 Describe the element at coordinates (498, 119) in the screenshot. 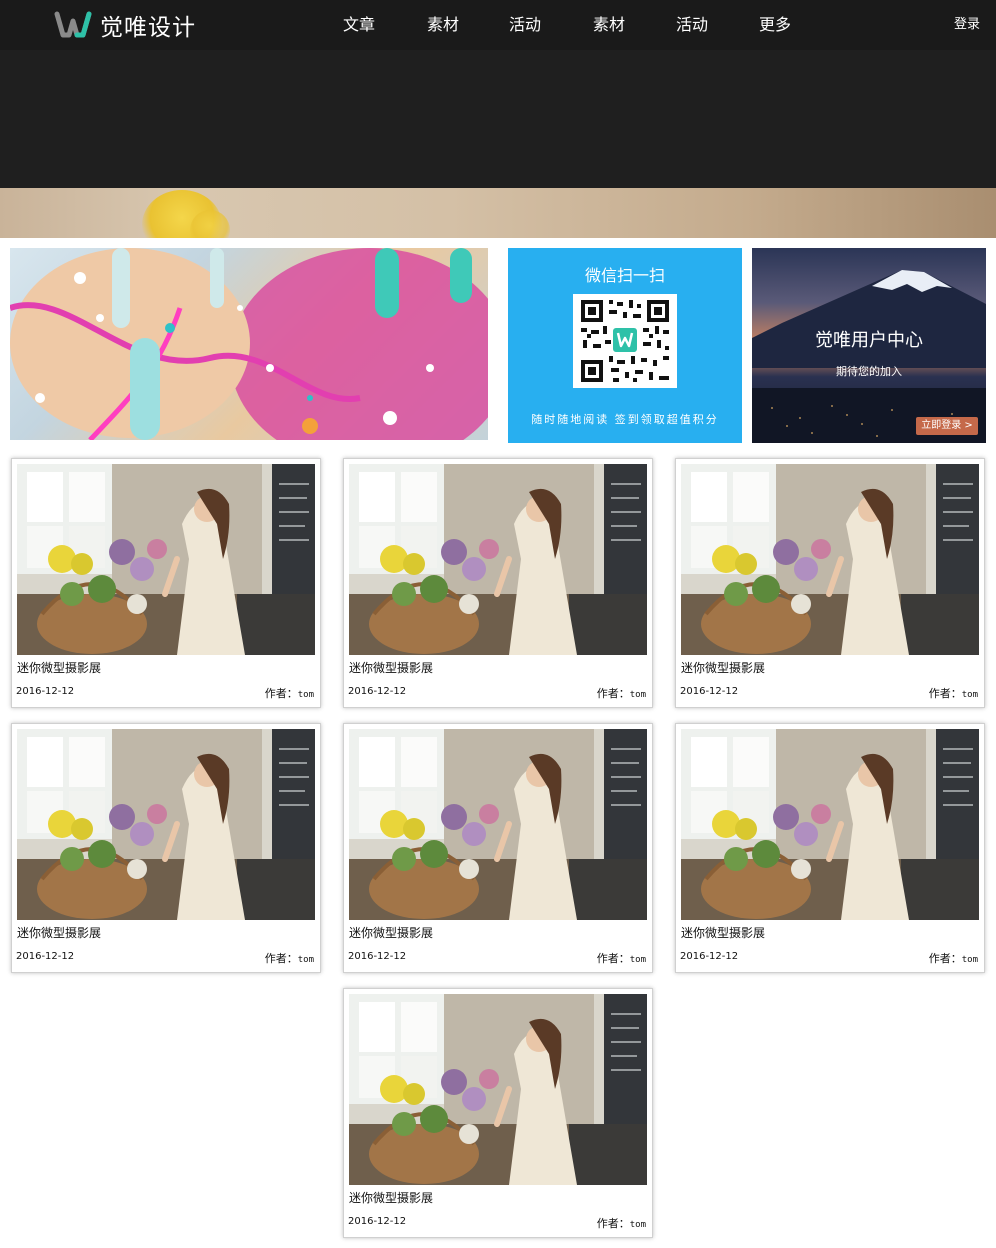

I see `hero-banner` at that location.